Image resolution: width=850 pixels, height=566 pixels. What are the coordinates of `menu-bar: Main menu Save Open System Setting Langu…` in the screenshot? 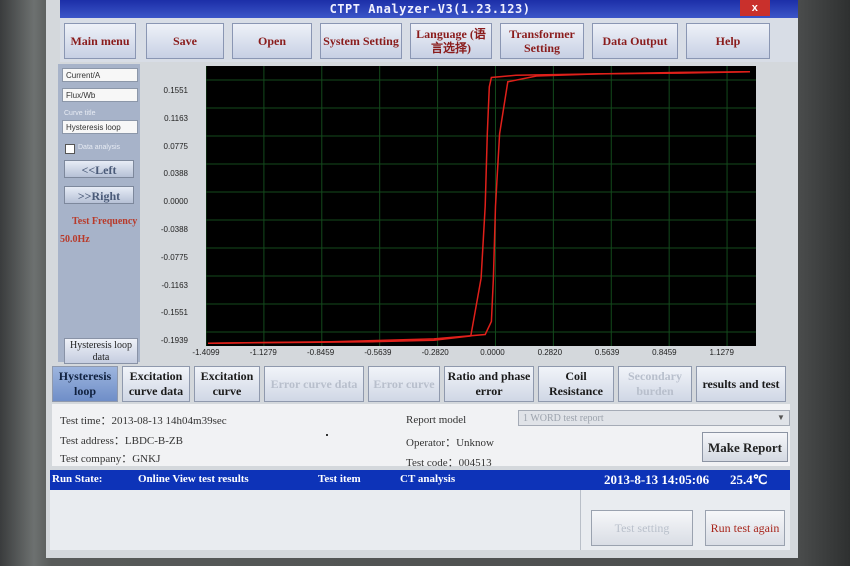 It's located at (429, 40).